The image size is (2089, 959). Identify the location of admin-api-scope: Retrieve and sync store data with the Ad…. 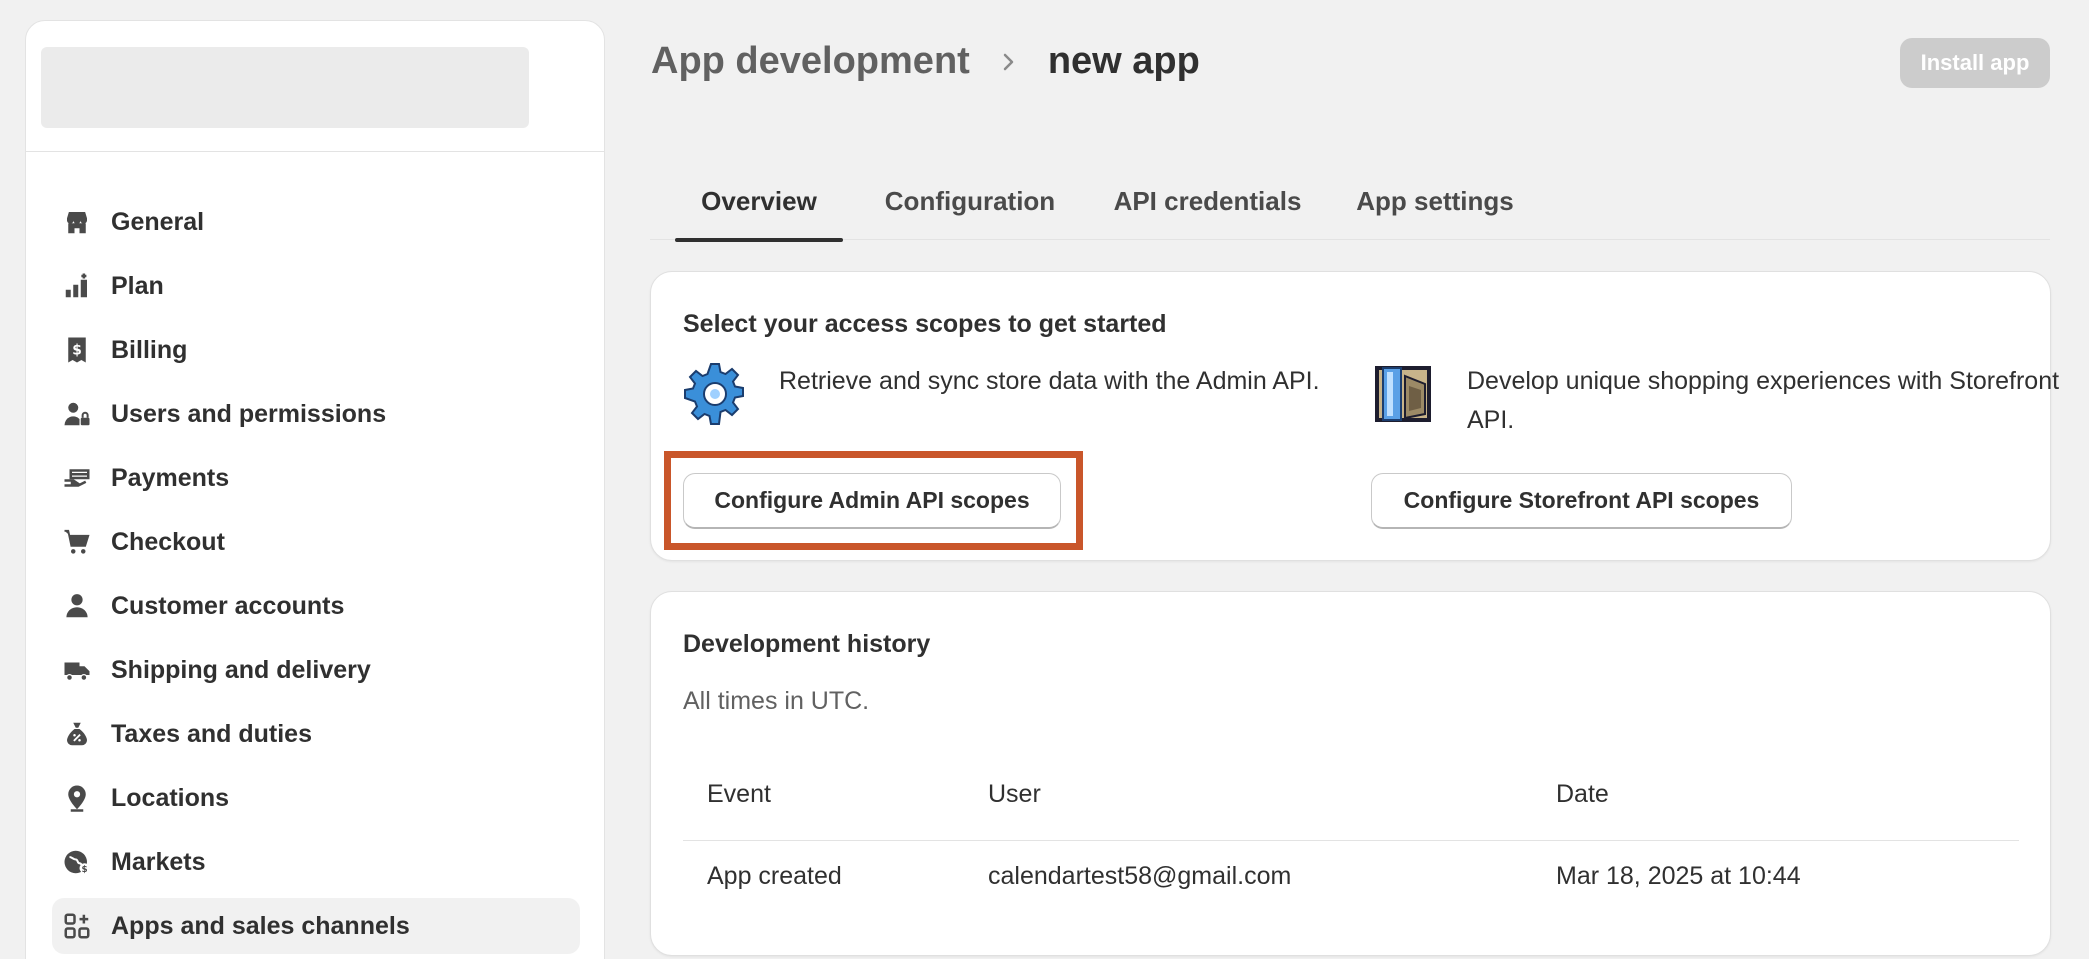
(1013, 397).